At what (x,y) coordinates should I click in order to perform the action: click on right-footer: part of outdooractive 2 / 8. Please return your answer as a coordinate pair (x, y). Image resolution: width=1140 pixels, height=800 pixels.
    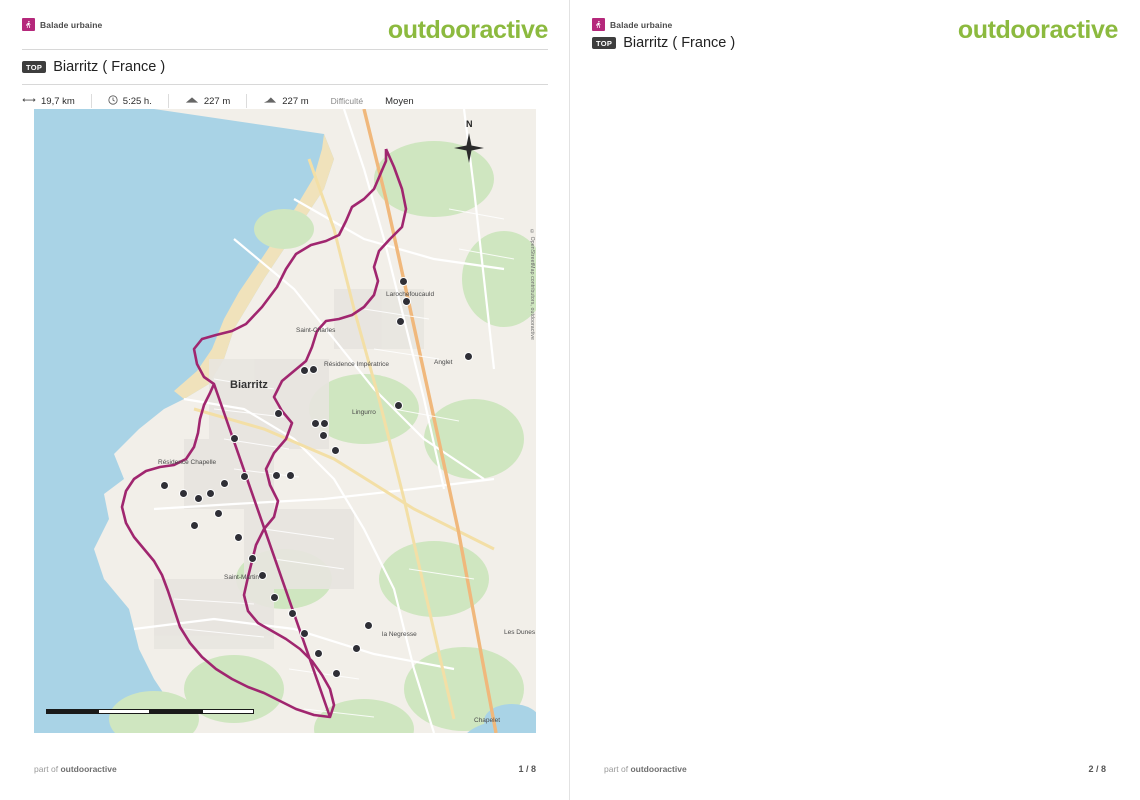
    Looking at the image, I should click on (855, 769).